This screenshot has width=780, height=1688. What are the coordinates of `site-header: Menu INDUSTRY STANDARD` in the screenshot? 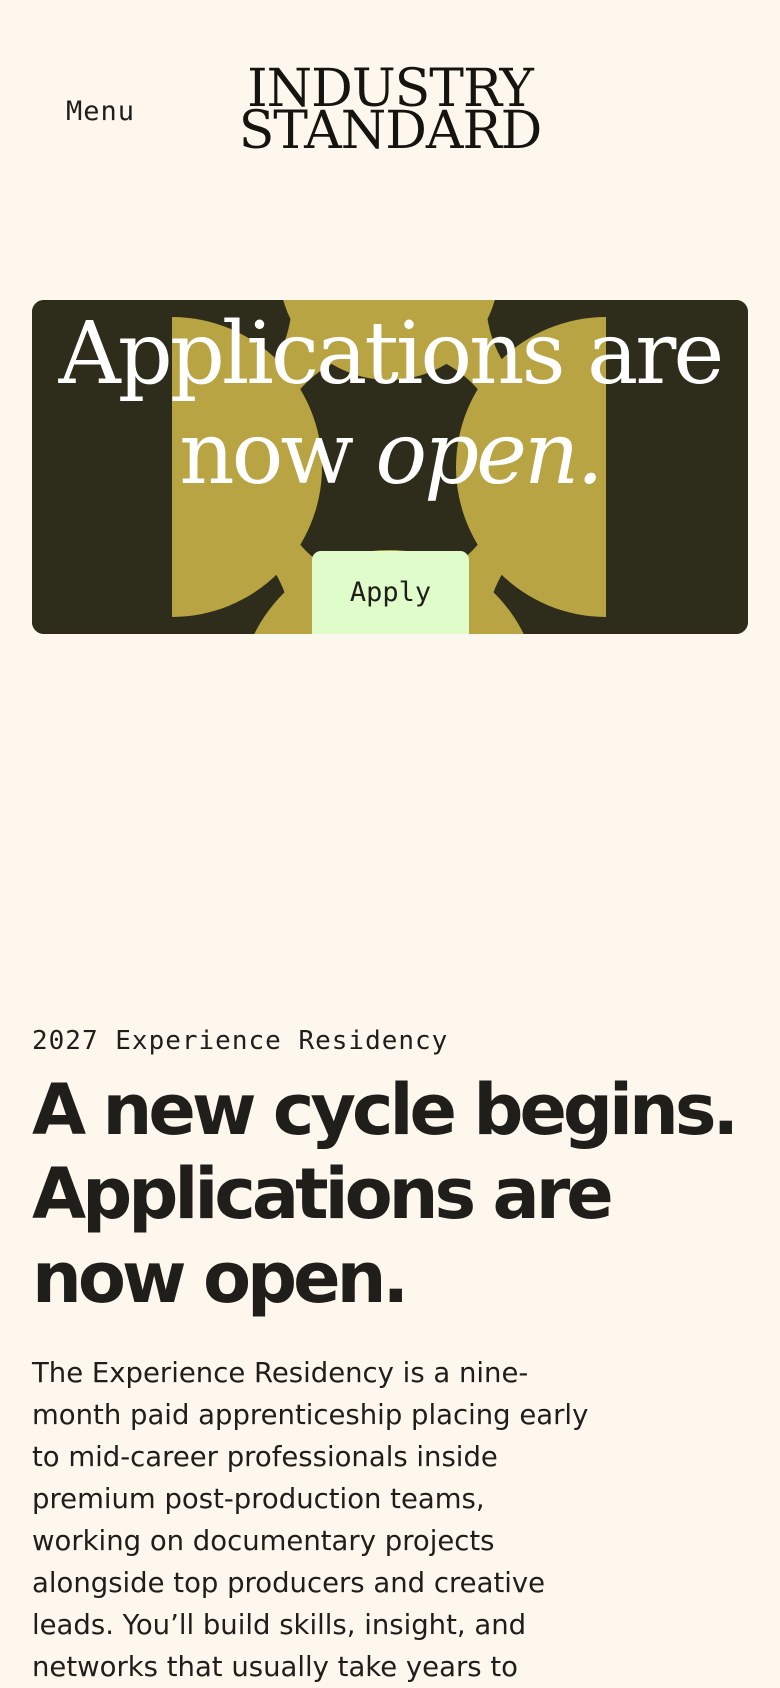 It's located at (390, 115).